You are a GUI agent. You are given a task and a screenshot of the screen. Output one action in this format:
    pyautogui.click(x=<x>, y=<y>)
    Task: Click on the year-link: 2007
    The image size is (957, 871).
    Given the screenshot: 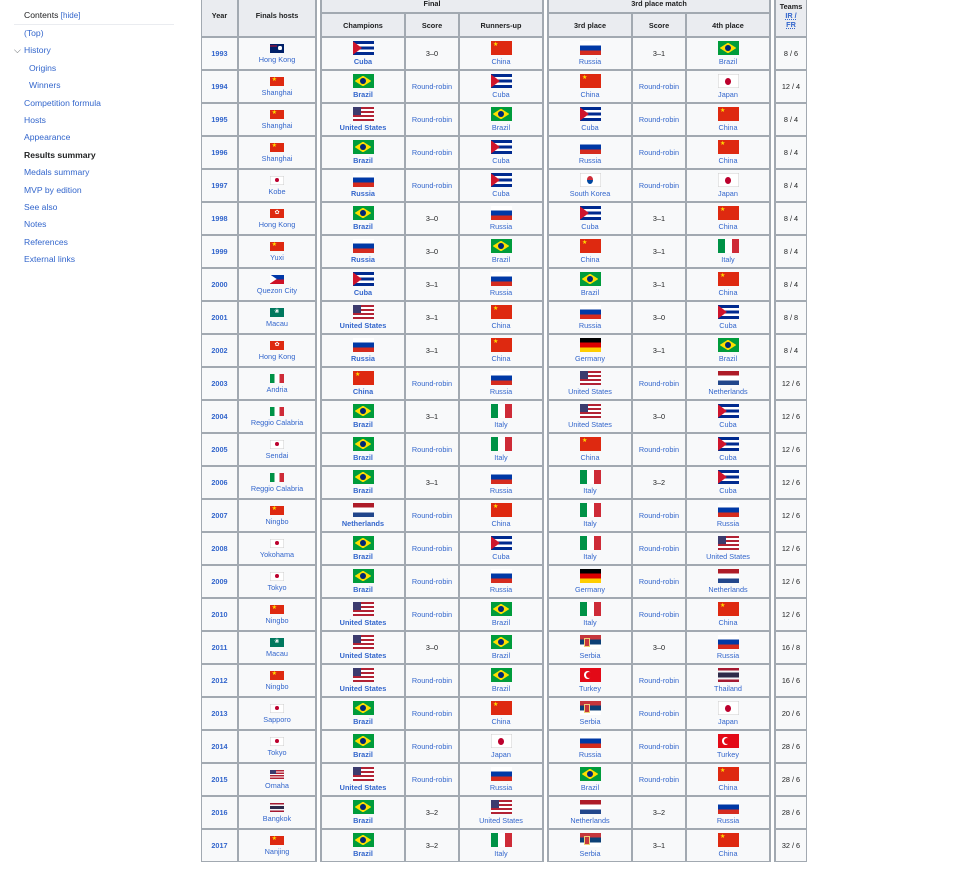 What is the action you would take?
    pyautogui.click(x=219, y=515)
    